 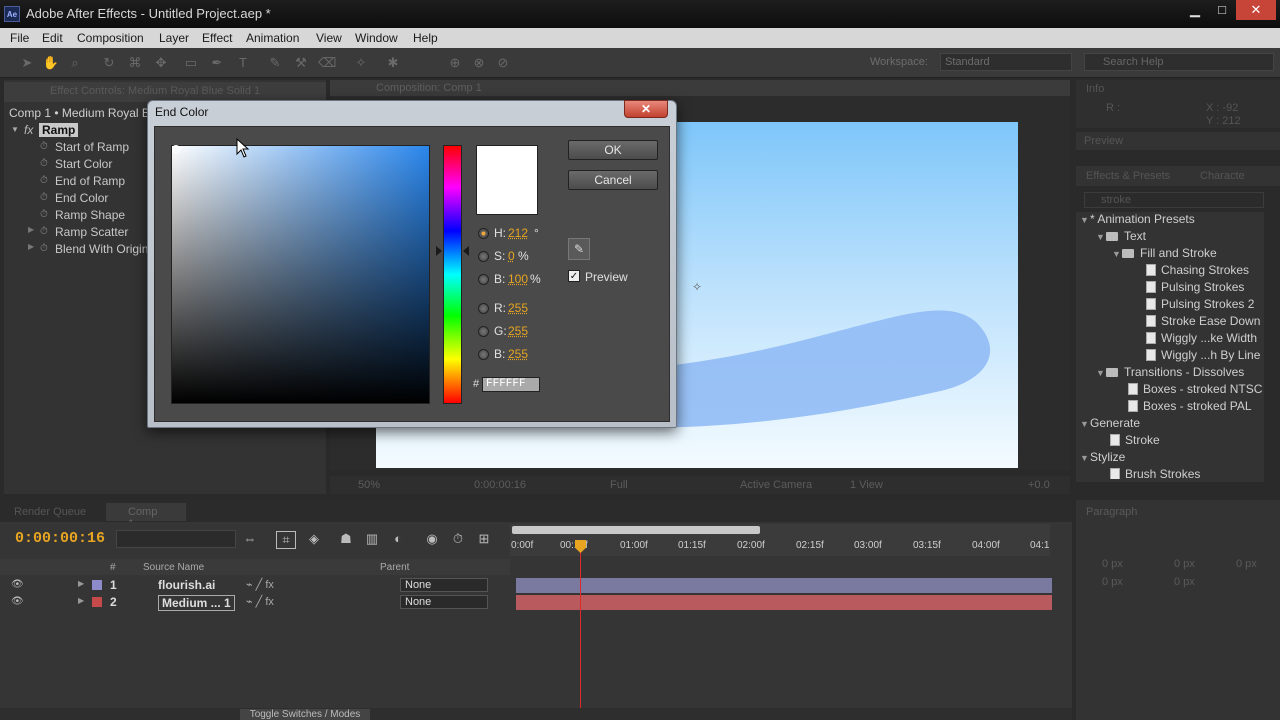 What do you see at coordinates (1184, 564) in the screenshot?
I see `indent-right-value: 0 px` at bounding box center [1184, 564].